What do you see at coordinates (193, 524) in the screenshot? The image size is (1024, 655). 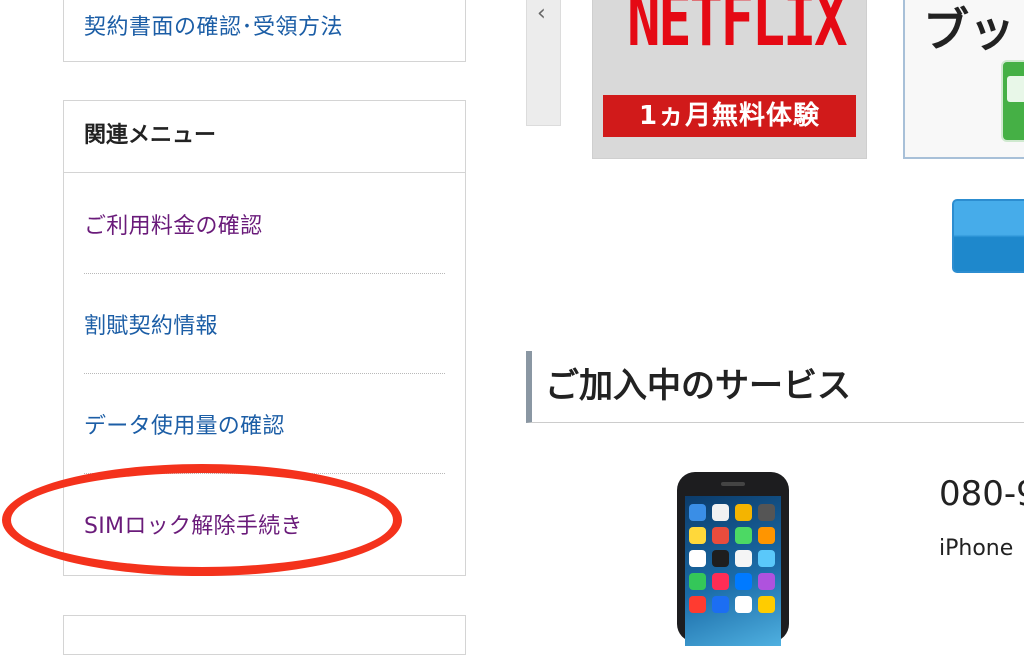 I see `menu-item-sim-unlock-label: SIMロック解除手続き` at bounding box center [193, 524].